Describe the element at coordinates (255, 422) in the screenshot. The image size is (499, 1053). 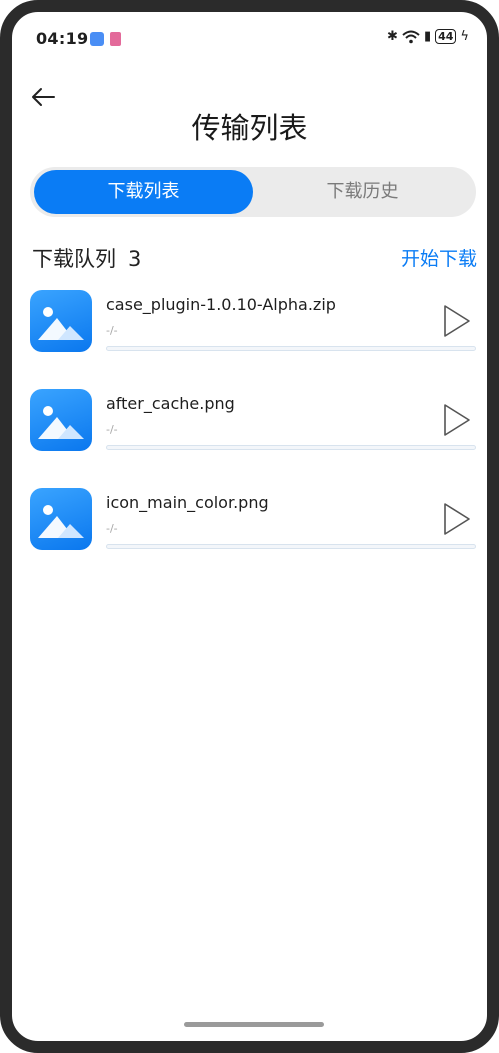
I see `list-item: after_cache.png -/-` at that location.